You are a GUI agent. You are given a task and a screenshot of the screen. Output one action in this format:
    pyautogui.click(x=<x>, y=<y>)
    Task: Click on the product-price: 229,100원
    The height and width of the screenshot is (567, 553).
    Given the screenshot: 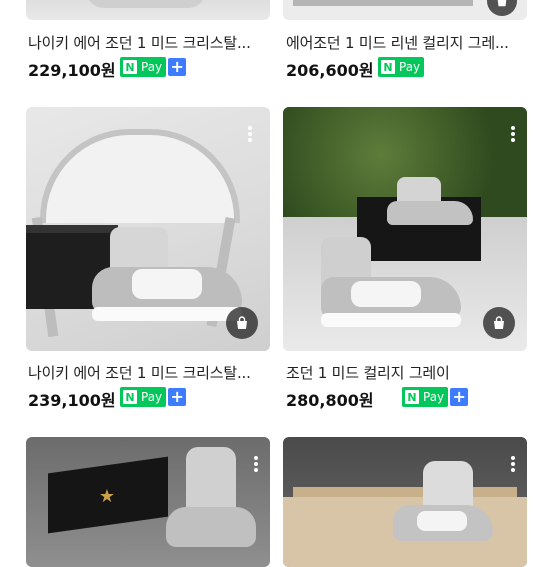 What is the action you would take?
    pyautogui.click(x=72, y=70)
    